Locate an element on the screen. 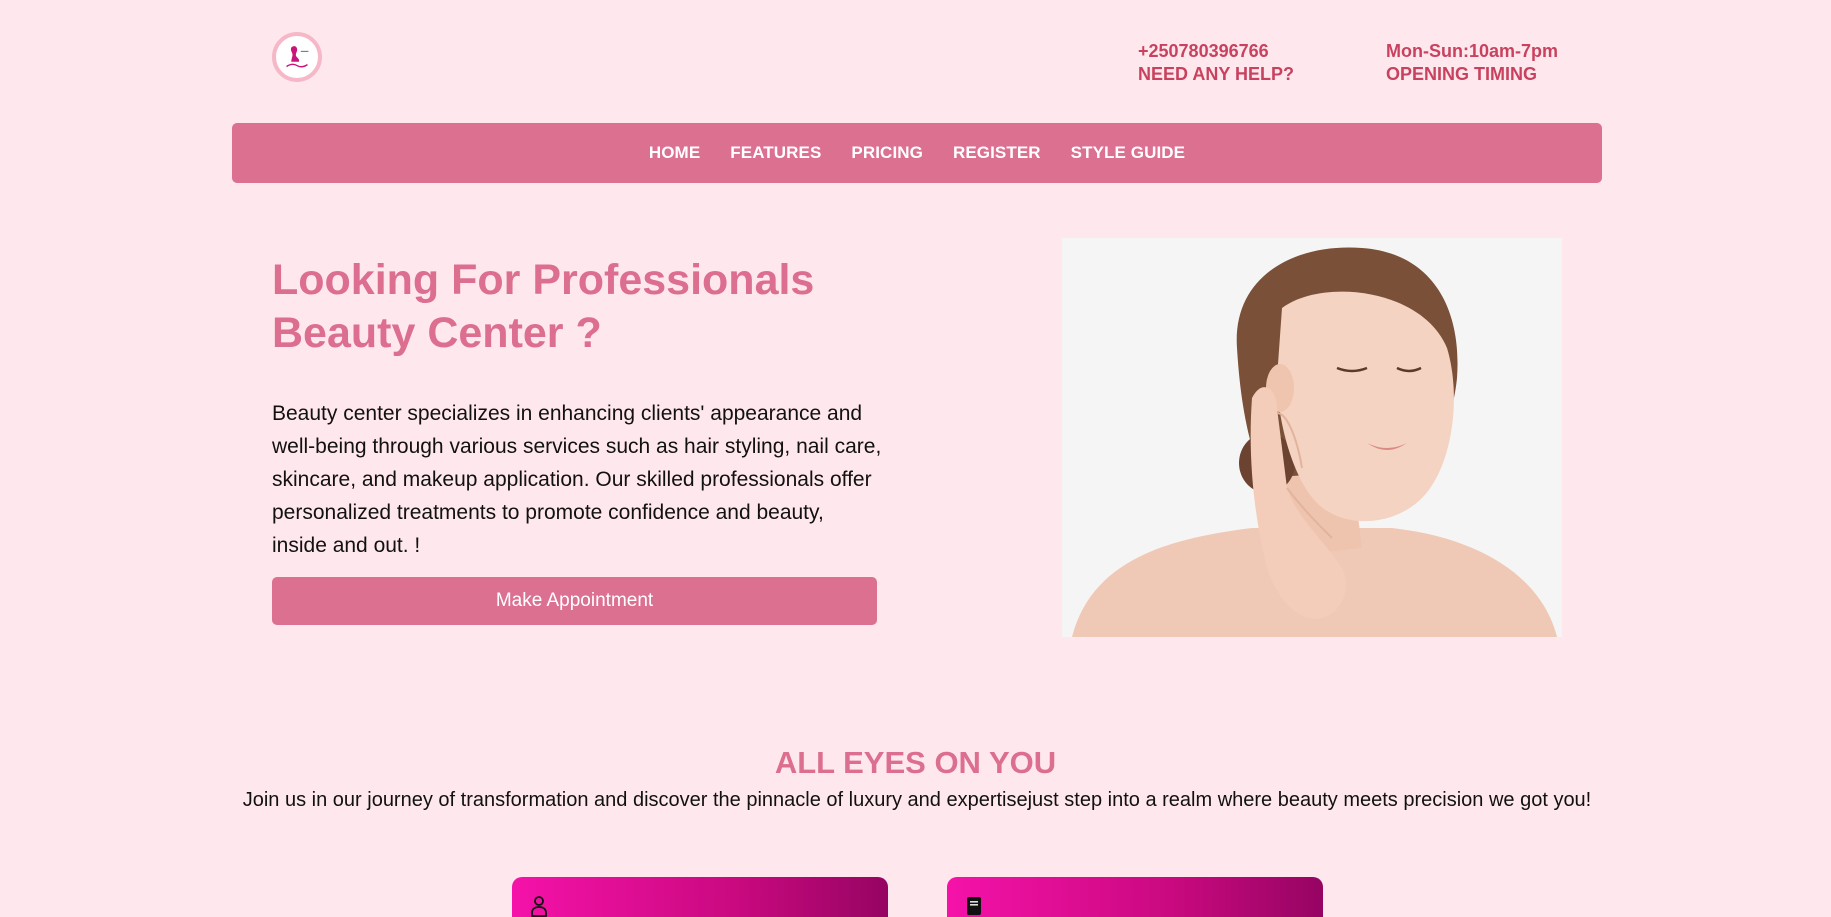  nav-pricing: PRICING is located at coordinates (887, 153).